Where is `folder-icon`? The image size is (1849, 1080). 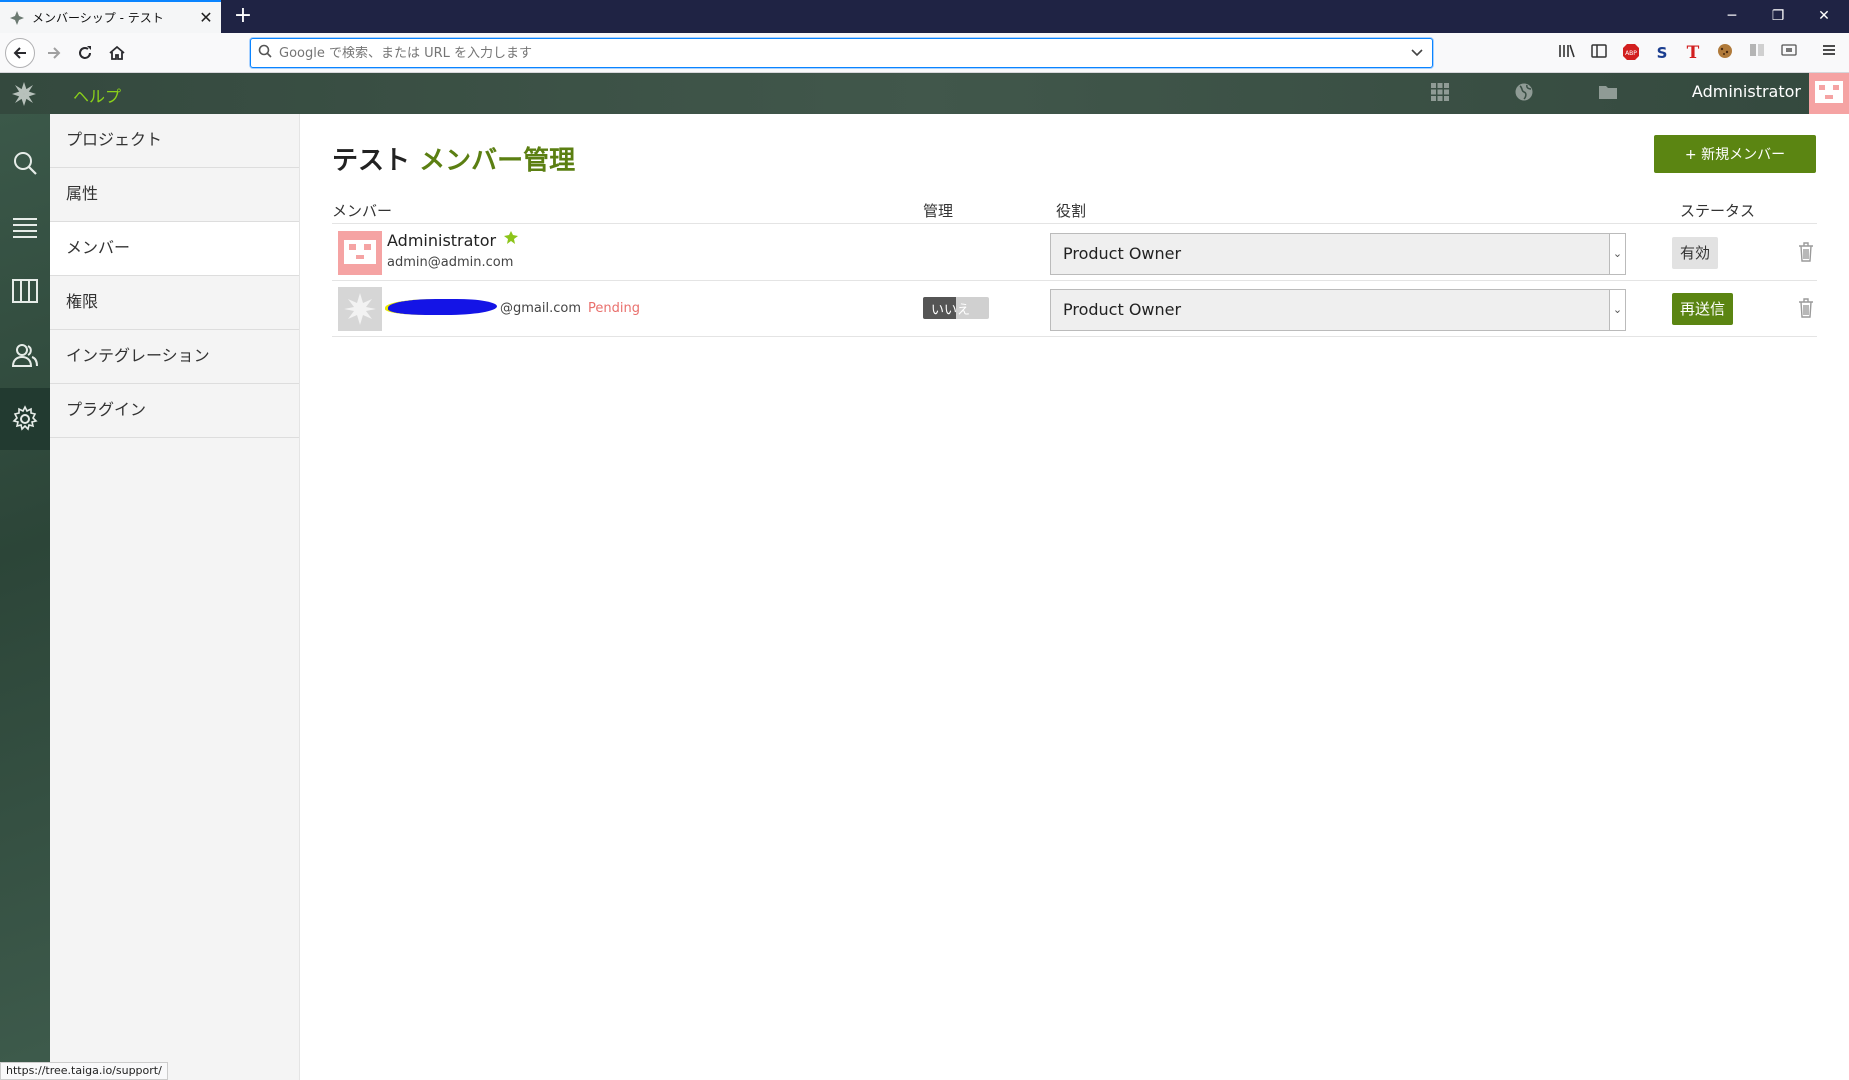
folder-icon is located at coordinates (1608, 94).